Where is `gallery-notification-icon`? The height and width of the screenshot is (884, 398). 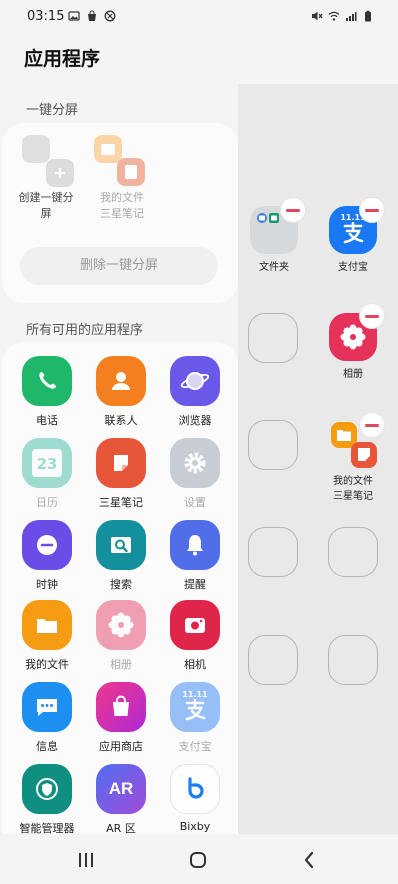 gallery-notification-icon is located at coordinates (74, 16).